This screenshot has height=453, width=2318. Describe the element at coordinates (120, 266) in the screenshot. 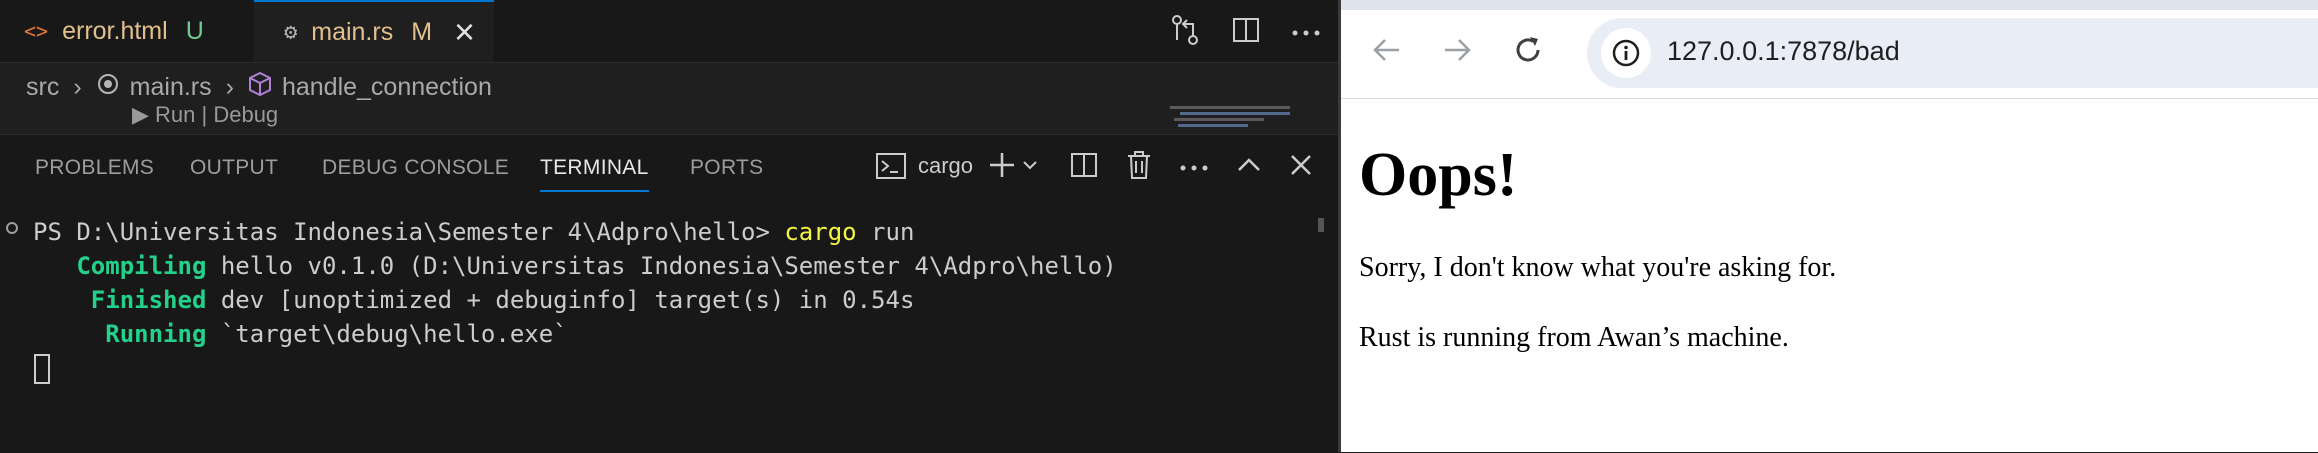

I see `cargo-status-keyword: Compiling` at that location.